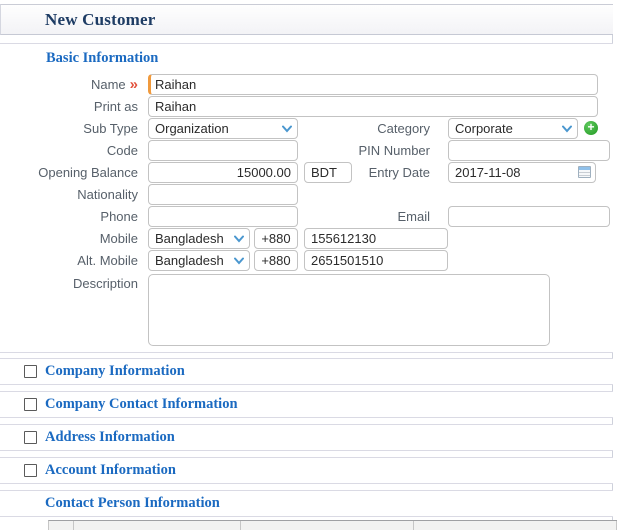  What do you see at coordinates (110, 437) in the screenshot?
I see `address-information-title: Address Information` at bounding box center [110, 437].